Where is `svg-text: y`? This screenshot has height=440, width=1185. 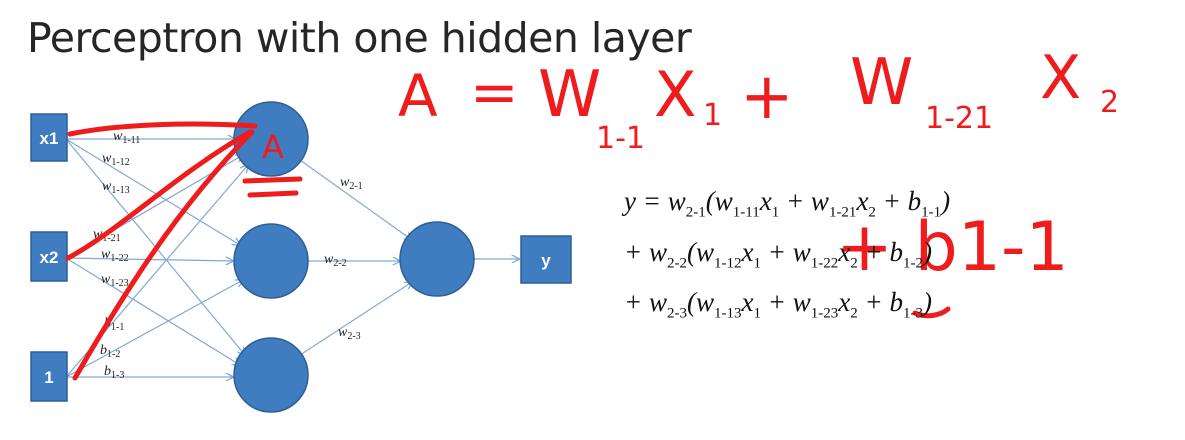 svg-text: y is located at coordinates (546, 260).